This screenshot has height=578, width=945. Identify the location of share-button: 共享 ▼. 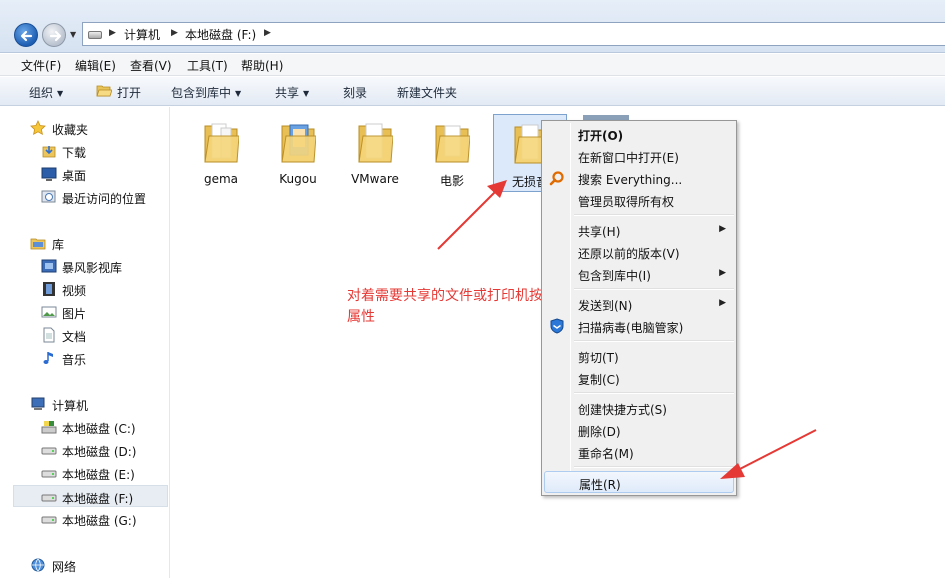
(292, 92).